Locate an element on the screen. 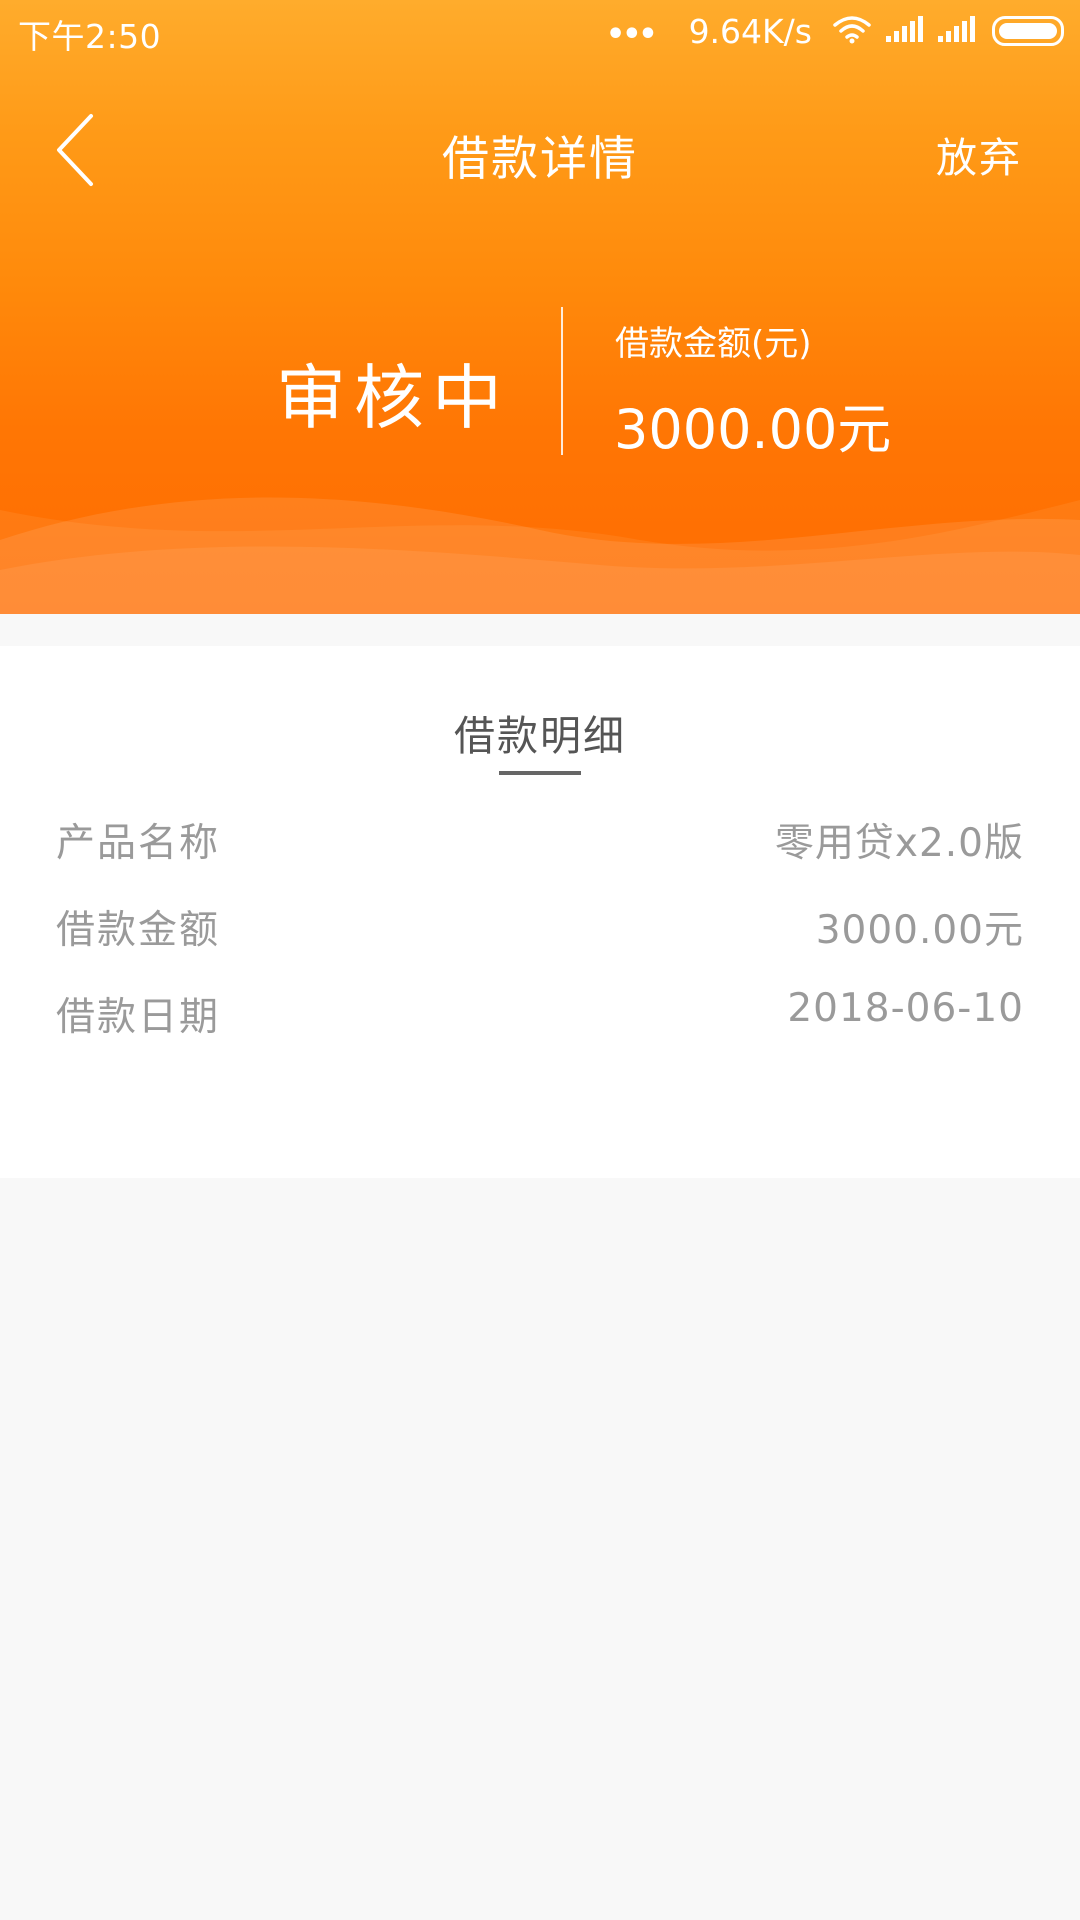 The height and width of the screenshot is (1920, 1080). row-value: 零用贷x2.0版 is located at coordinates (899, 843).